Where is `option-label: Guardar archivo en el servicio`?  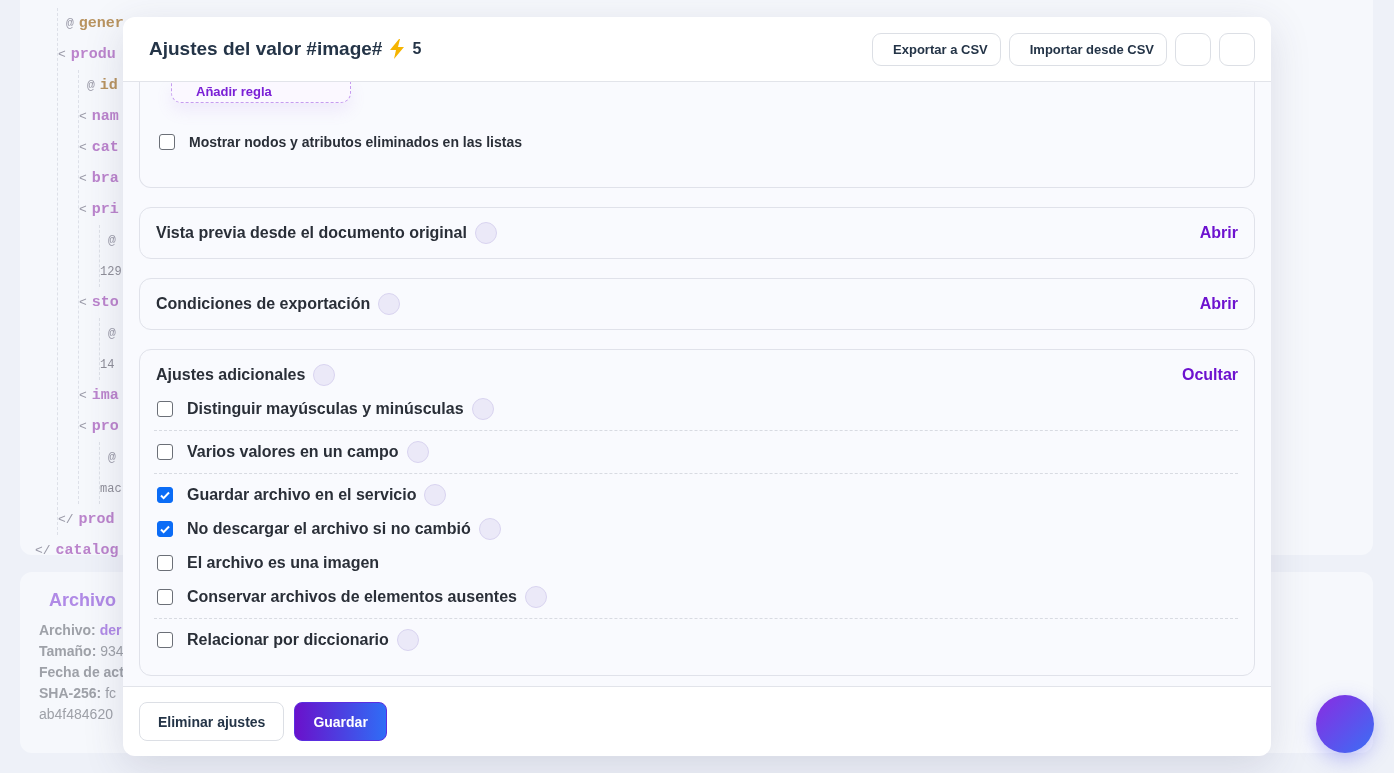 option-label: Guardar archivo en el servicio is located at coordinates (302, 495).